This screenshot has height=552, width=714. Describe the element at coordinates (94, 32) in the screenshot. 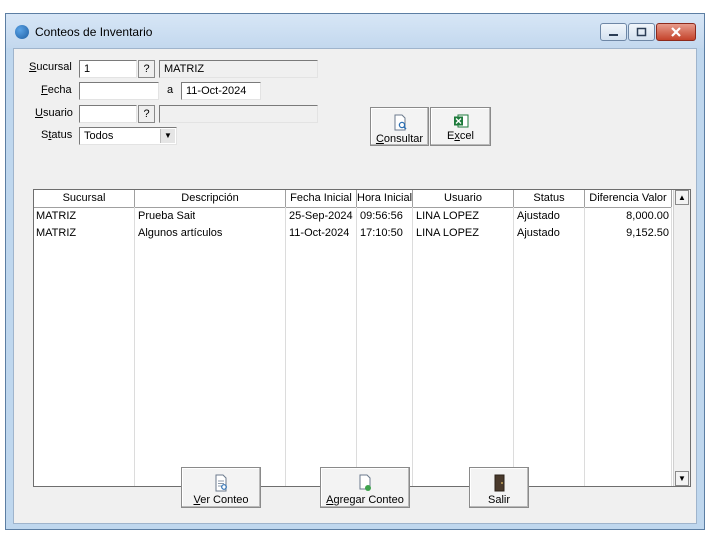

I see `window-title: Conteos de Inventario` at that location.